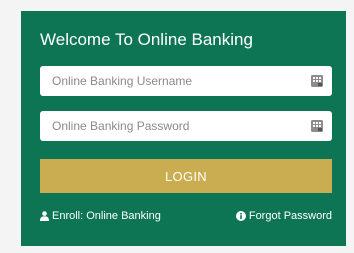 The width and height of the screenshot is (354, 253). I want to click on forgot-password-link: Forgot Password, so click(283, 216).